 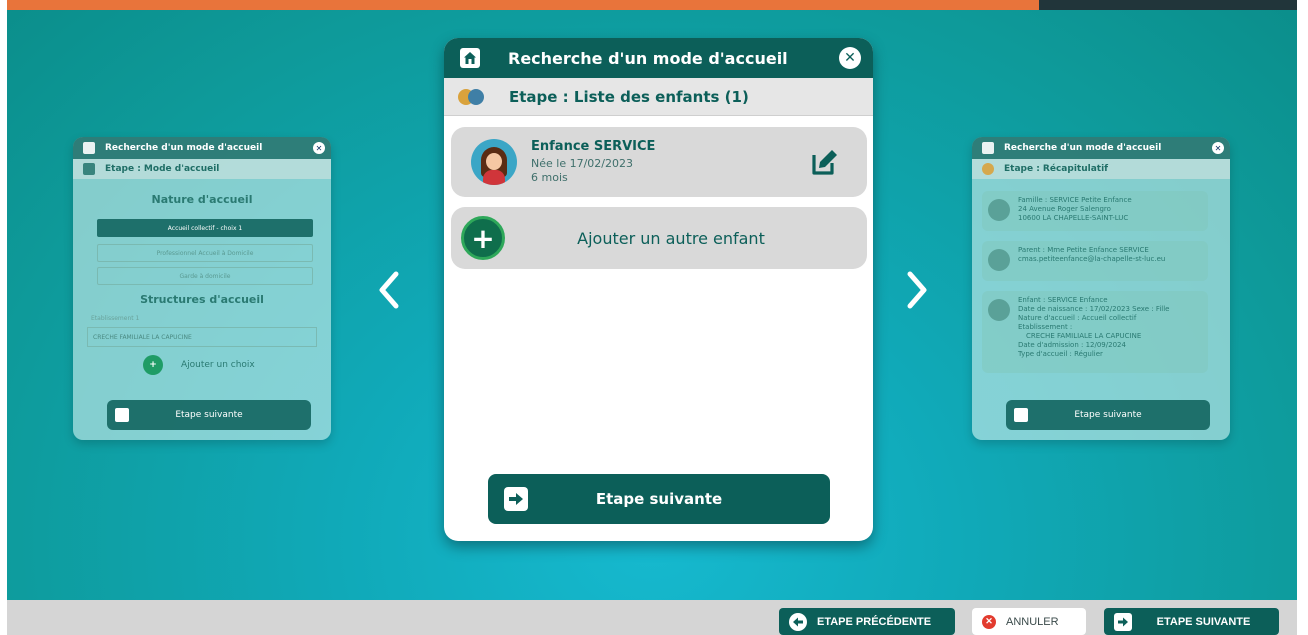 What do you see at coordinates (1064, 209) in the screenshot?
I see `family-line-2: 24 Avenue Roger Salengro` at bounding box center [1064, 209].